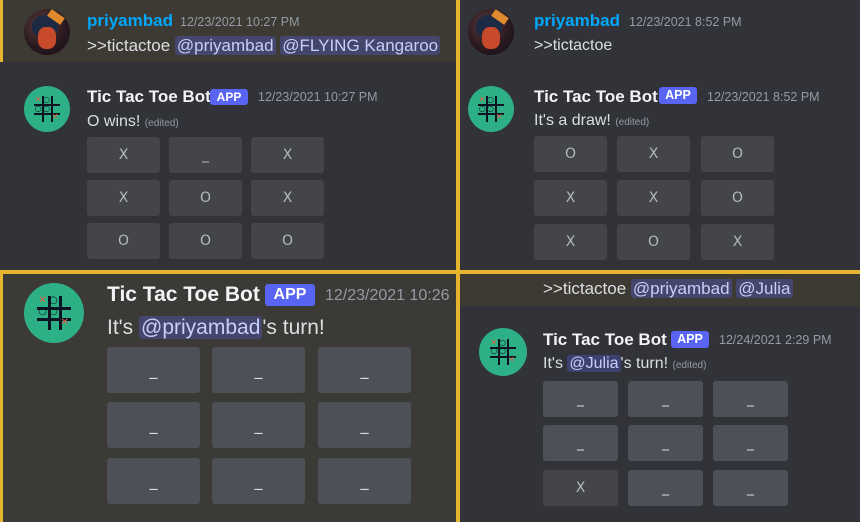 This screenshot has height=522, width=860. What do you see at coordinates (737, 242) in the screenshot?
I see `board-cell-9: X` at bounding box center [737, 242].